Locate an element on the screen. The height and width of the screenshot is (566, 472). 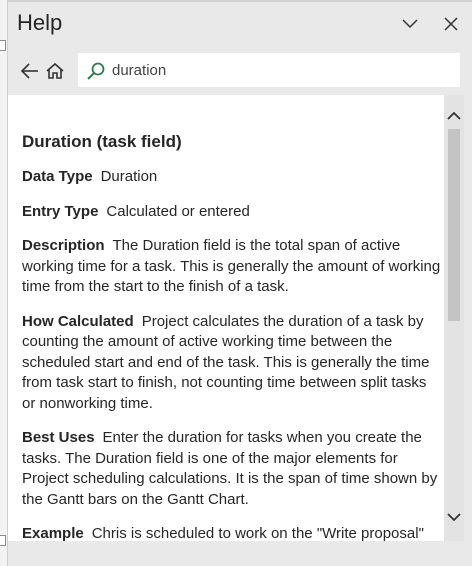
home-button is located at coordinates (55, 71).